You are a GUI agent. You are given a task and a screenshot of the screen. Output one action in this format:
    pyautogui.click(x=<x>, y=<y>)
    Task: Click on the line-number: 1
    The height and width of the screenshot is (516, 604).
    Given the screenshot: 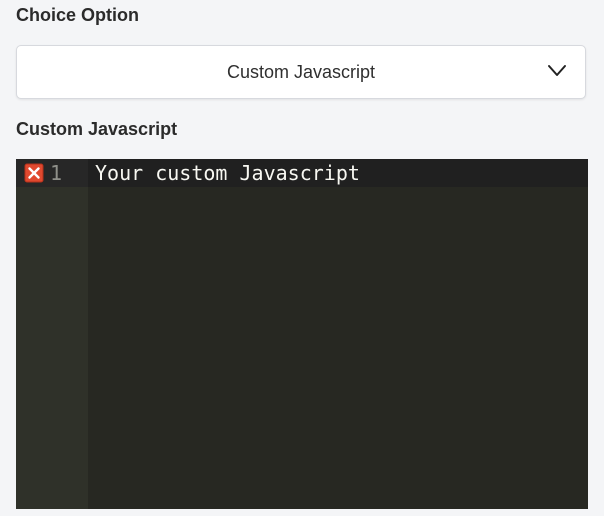 What is the action you would take?
    pyautogui.click(x=56, y=173)
    